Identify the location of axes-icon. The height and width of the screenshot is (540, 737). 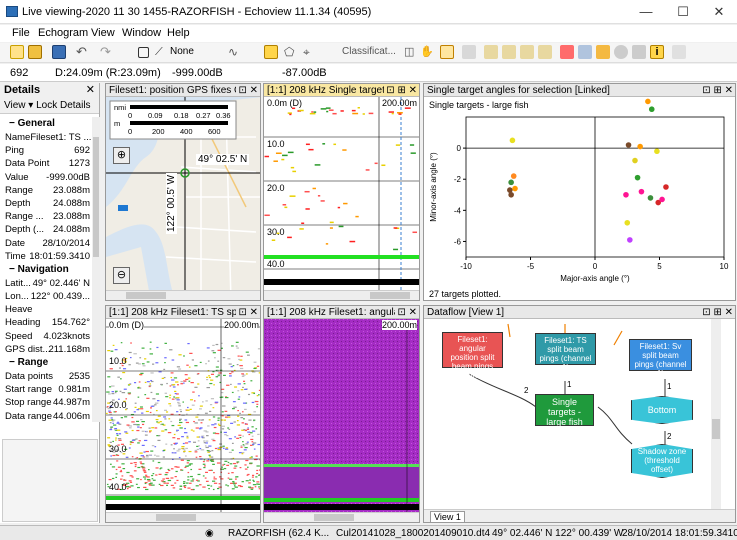
(585, 52).